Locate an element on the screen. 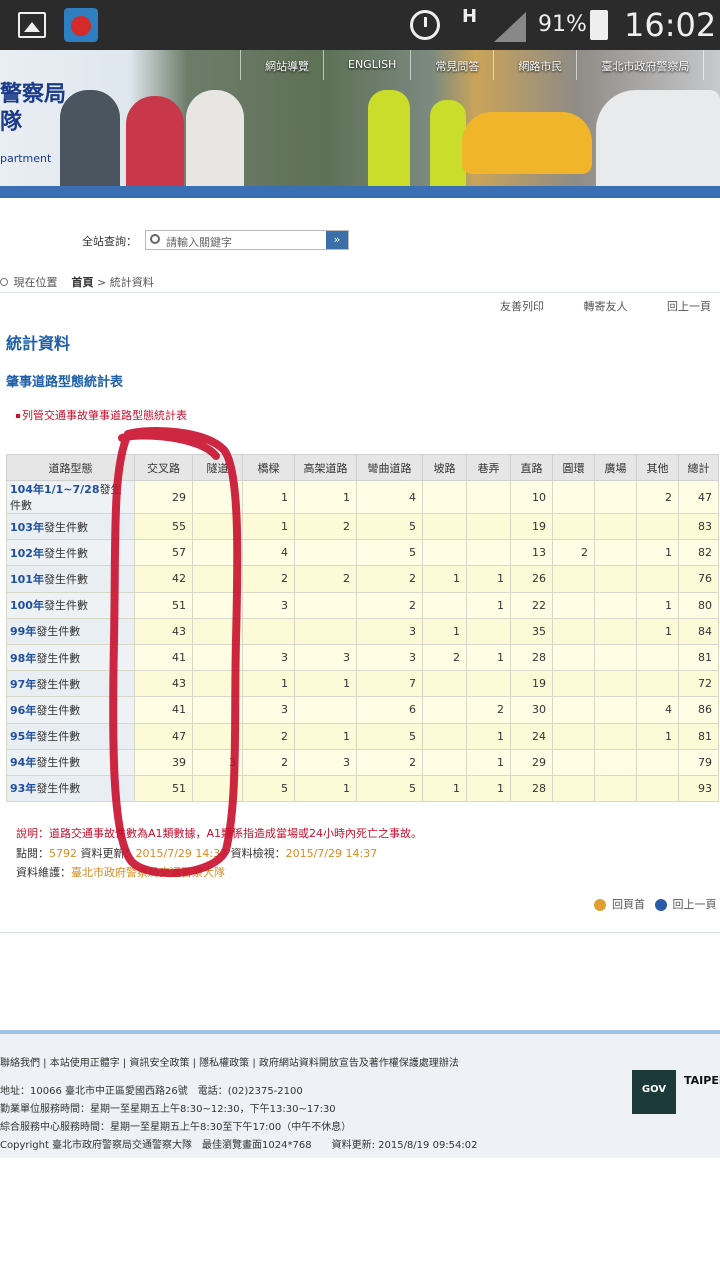 This screenshot has width=720, height=1280. column-header: 圓環 is located at coordinates (573, 467).